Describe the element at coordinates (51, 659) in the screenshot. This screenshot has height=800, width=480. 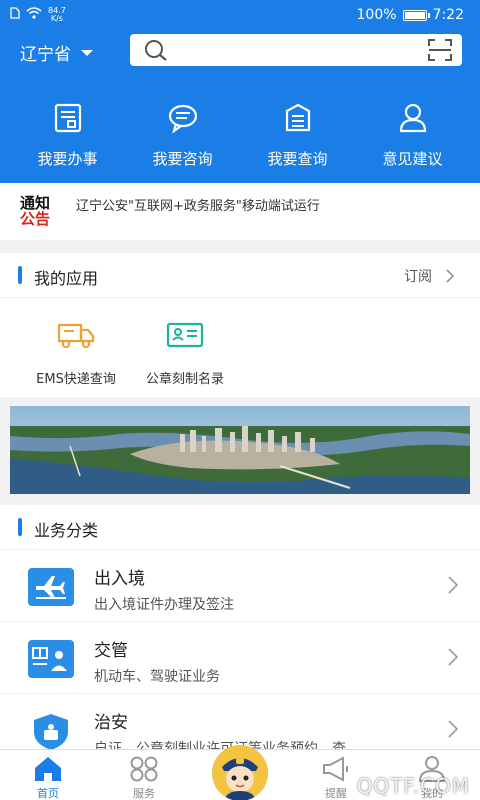
I see `driver-license-icon` at that location.